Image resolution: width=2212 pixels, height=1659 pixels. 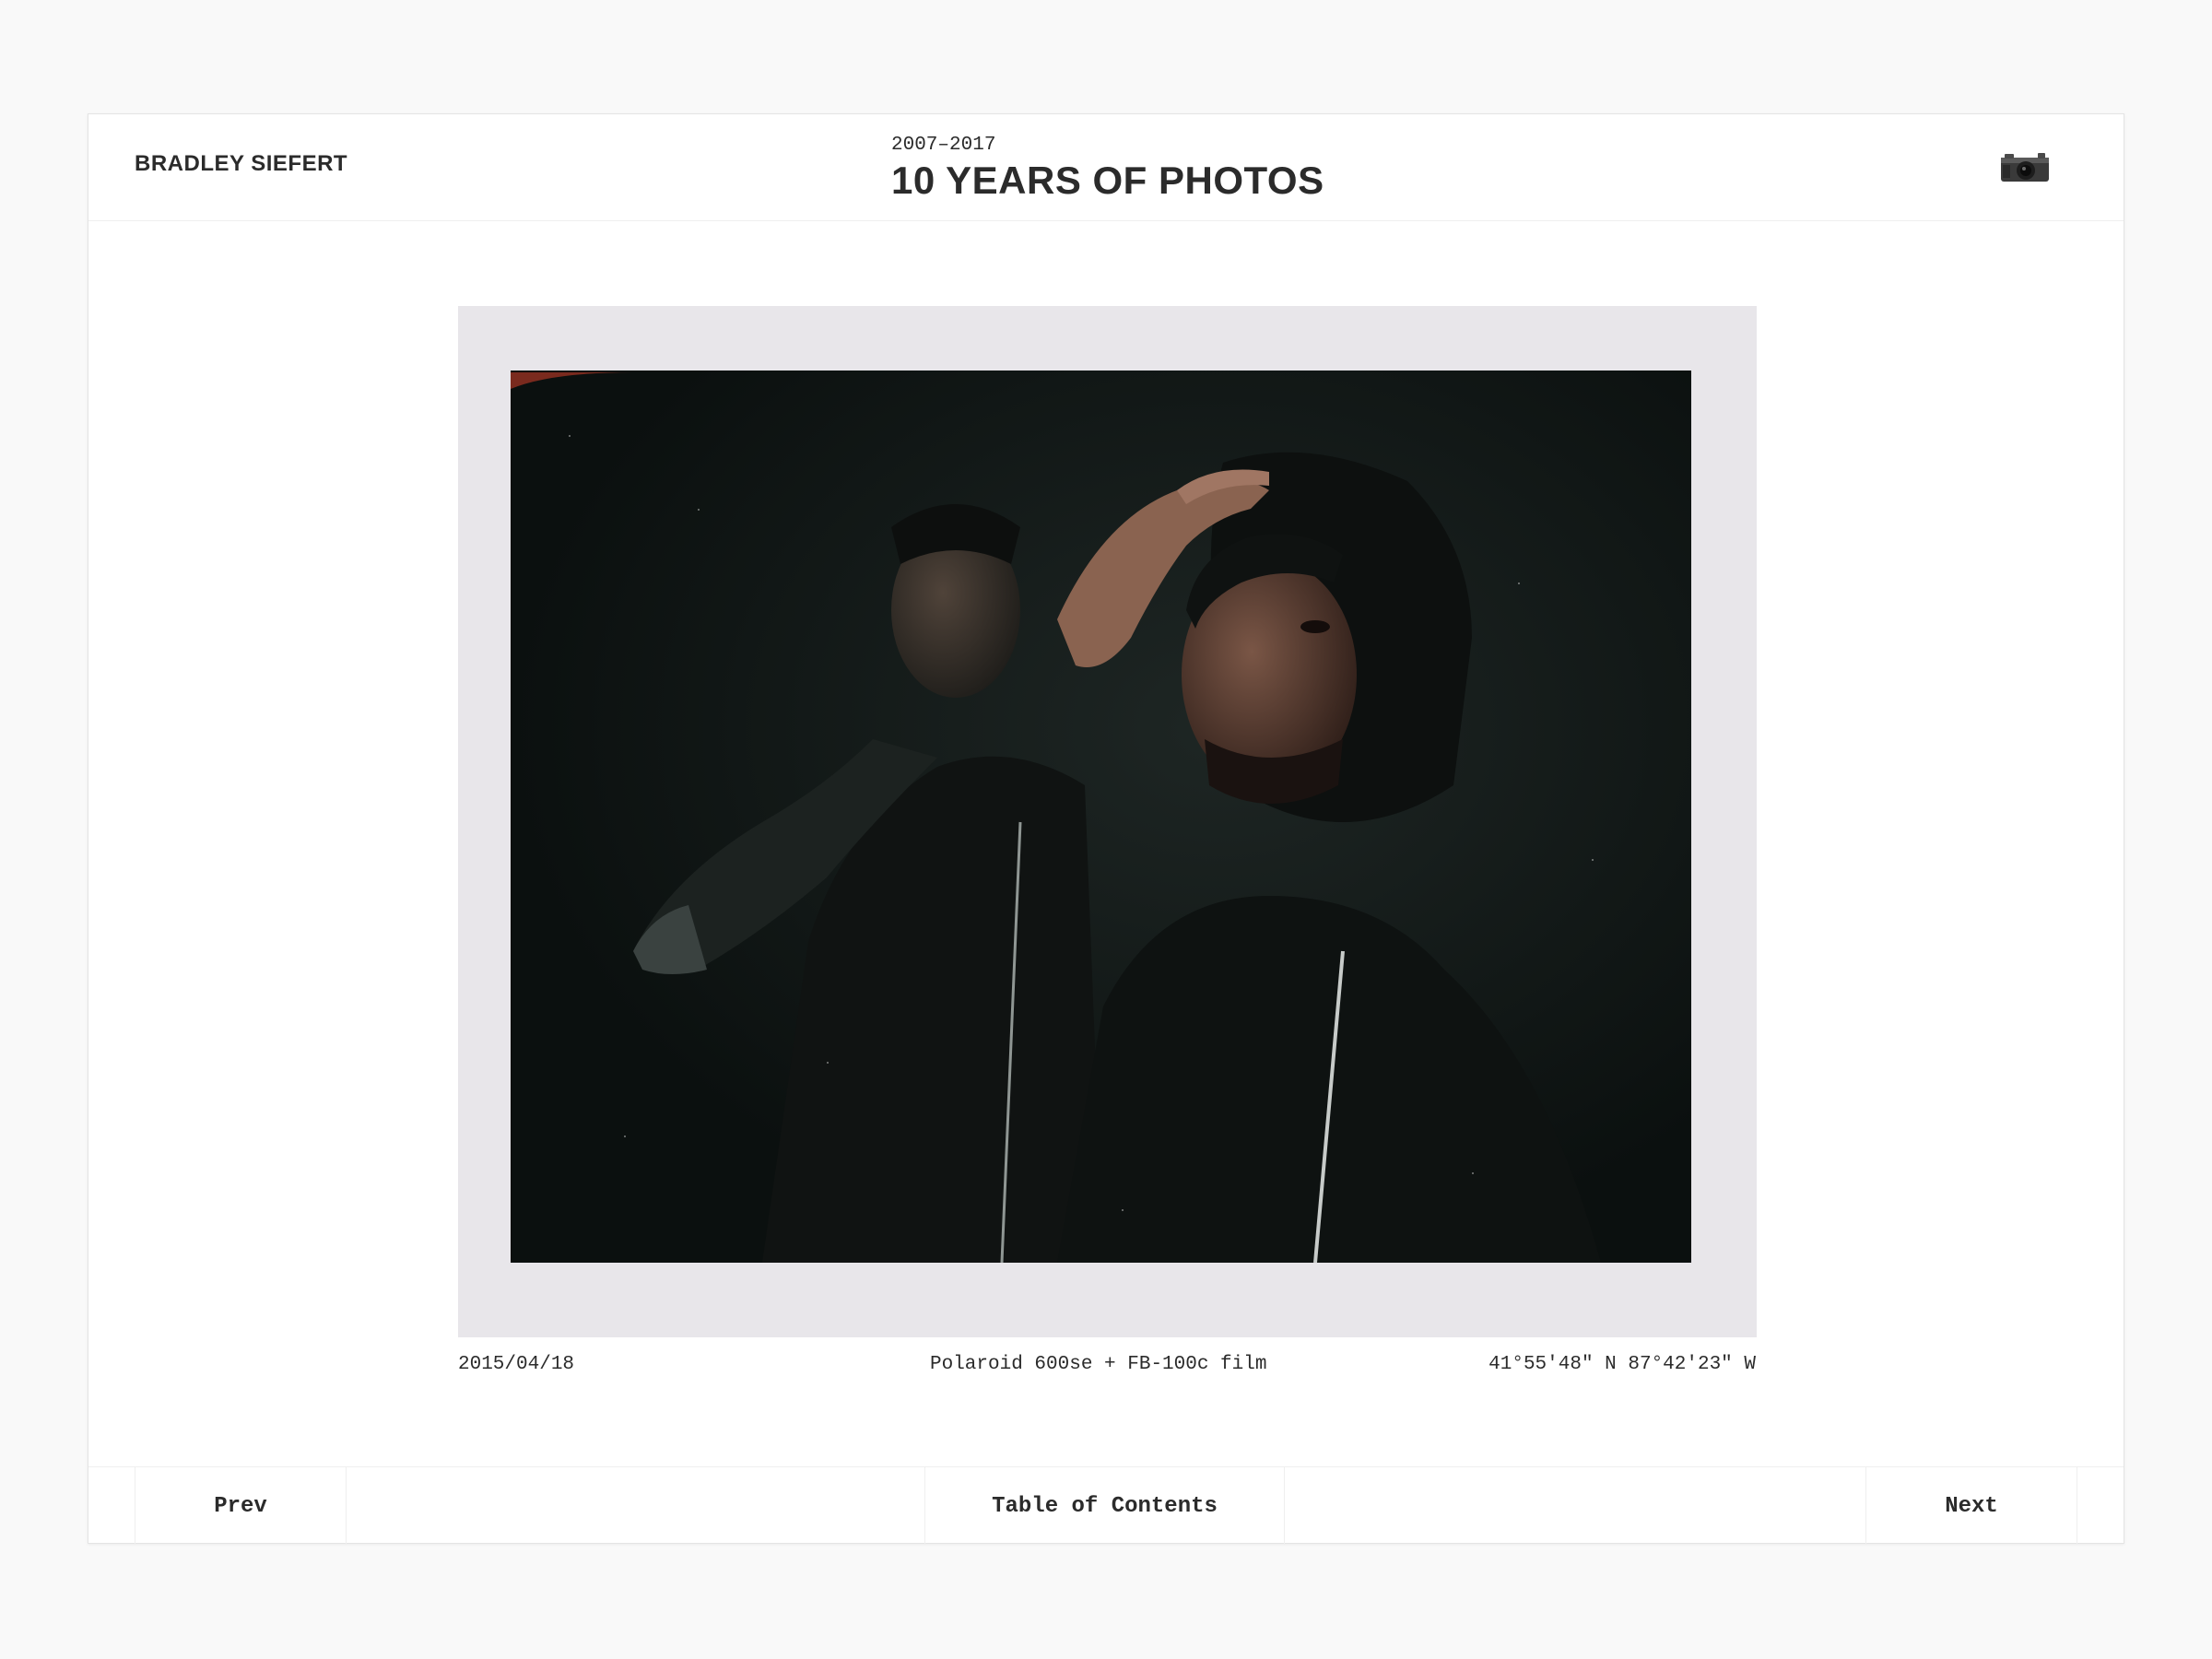 I want to click on photo-date: 2015/04/18, so click(x=516, y=1364).